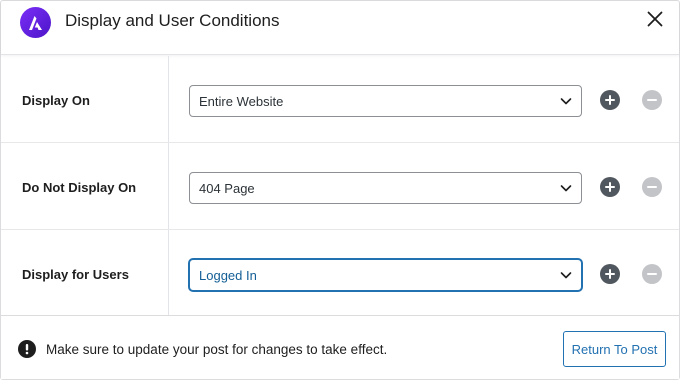 The image size is (680, 380). I want to click on select-value: 404 Page, so click(227, 188).